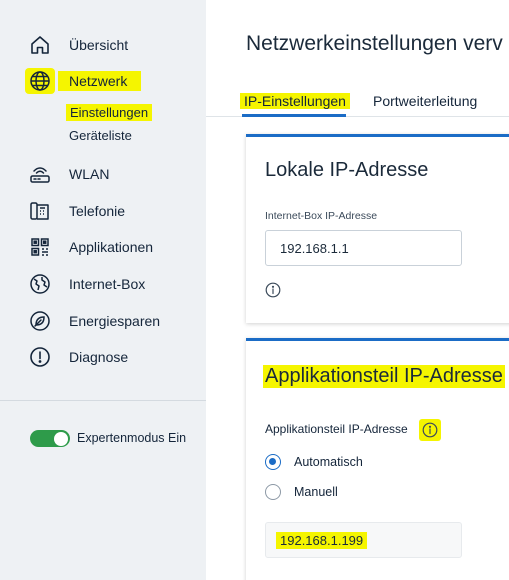 This screenshot has width=509, height=580. I want to click on apps-icon, so click(40, 247).